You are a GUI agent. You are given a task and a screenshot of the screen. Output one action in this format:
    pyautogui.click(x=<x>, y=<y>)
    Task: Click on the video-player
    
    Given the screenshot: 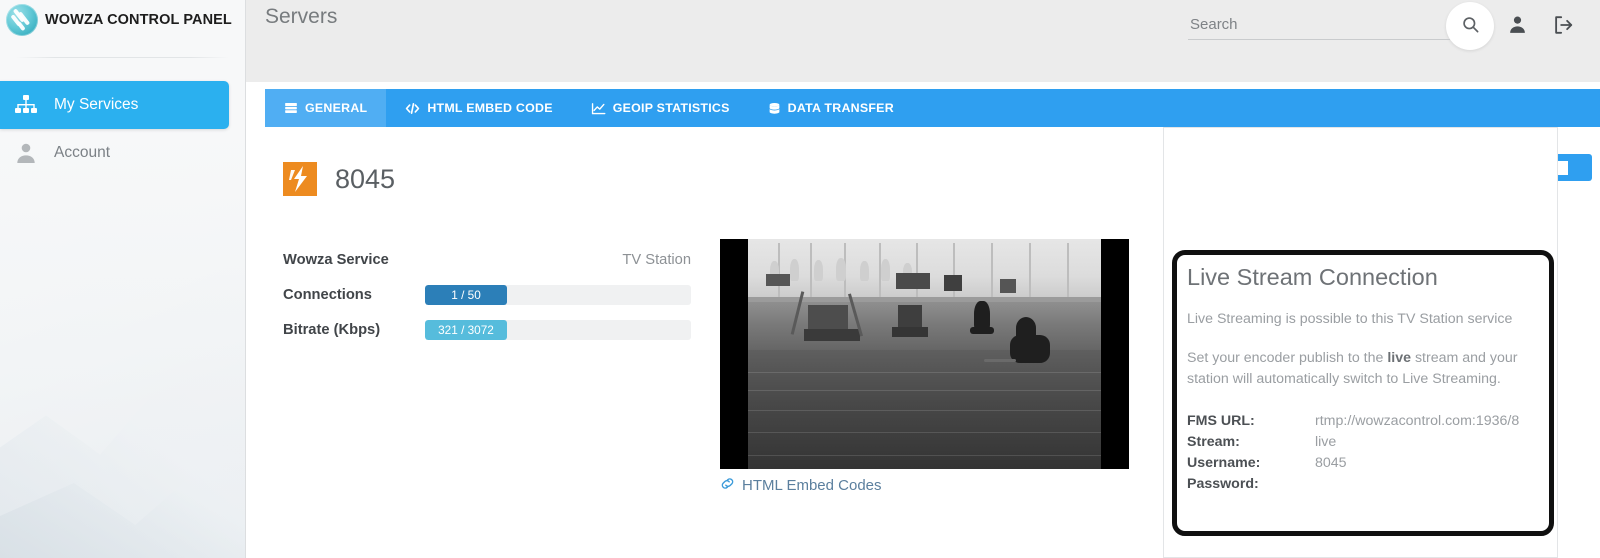 What is the action you would take?
    pyautogui.click(x=924, y=354)
    